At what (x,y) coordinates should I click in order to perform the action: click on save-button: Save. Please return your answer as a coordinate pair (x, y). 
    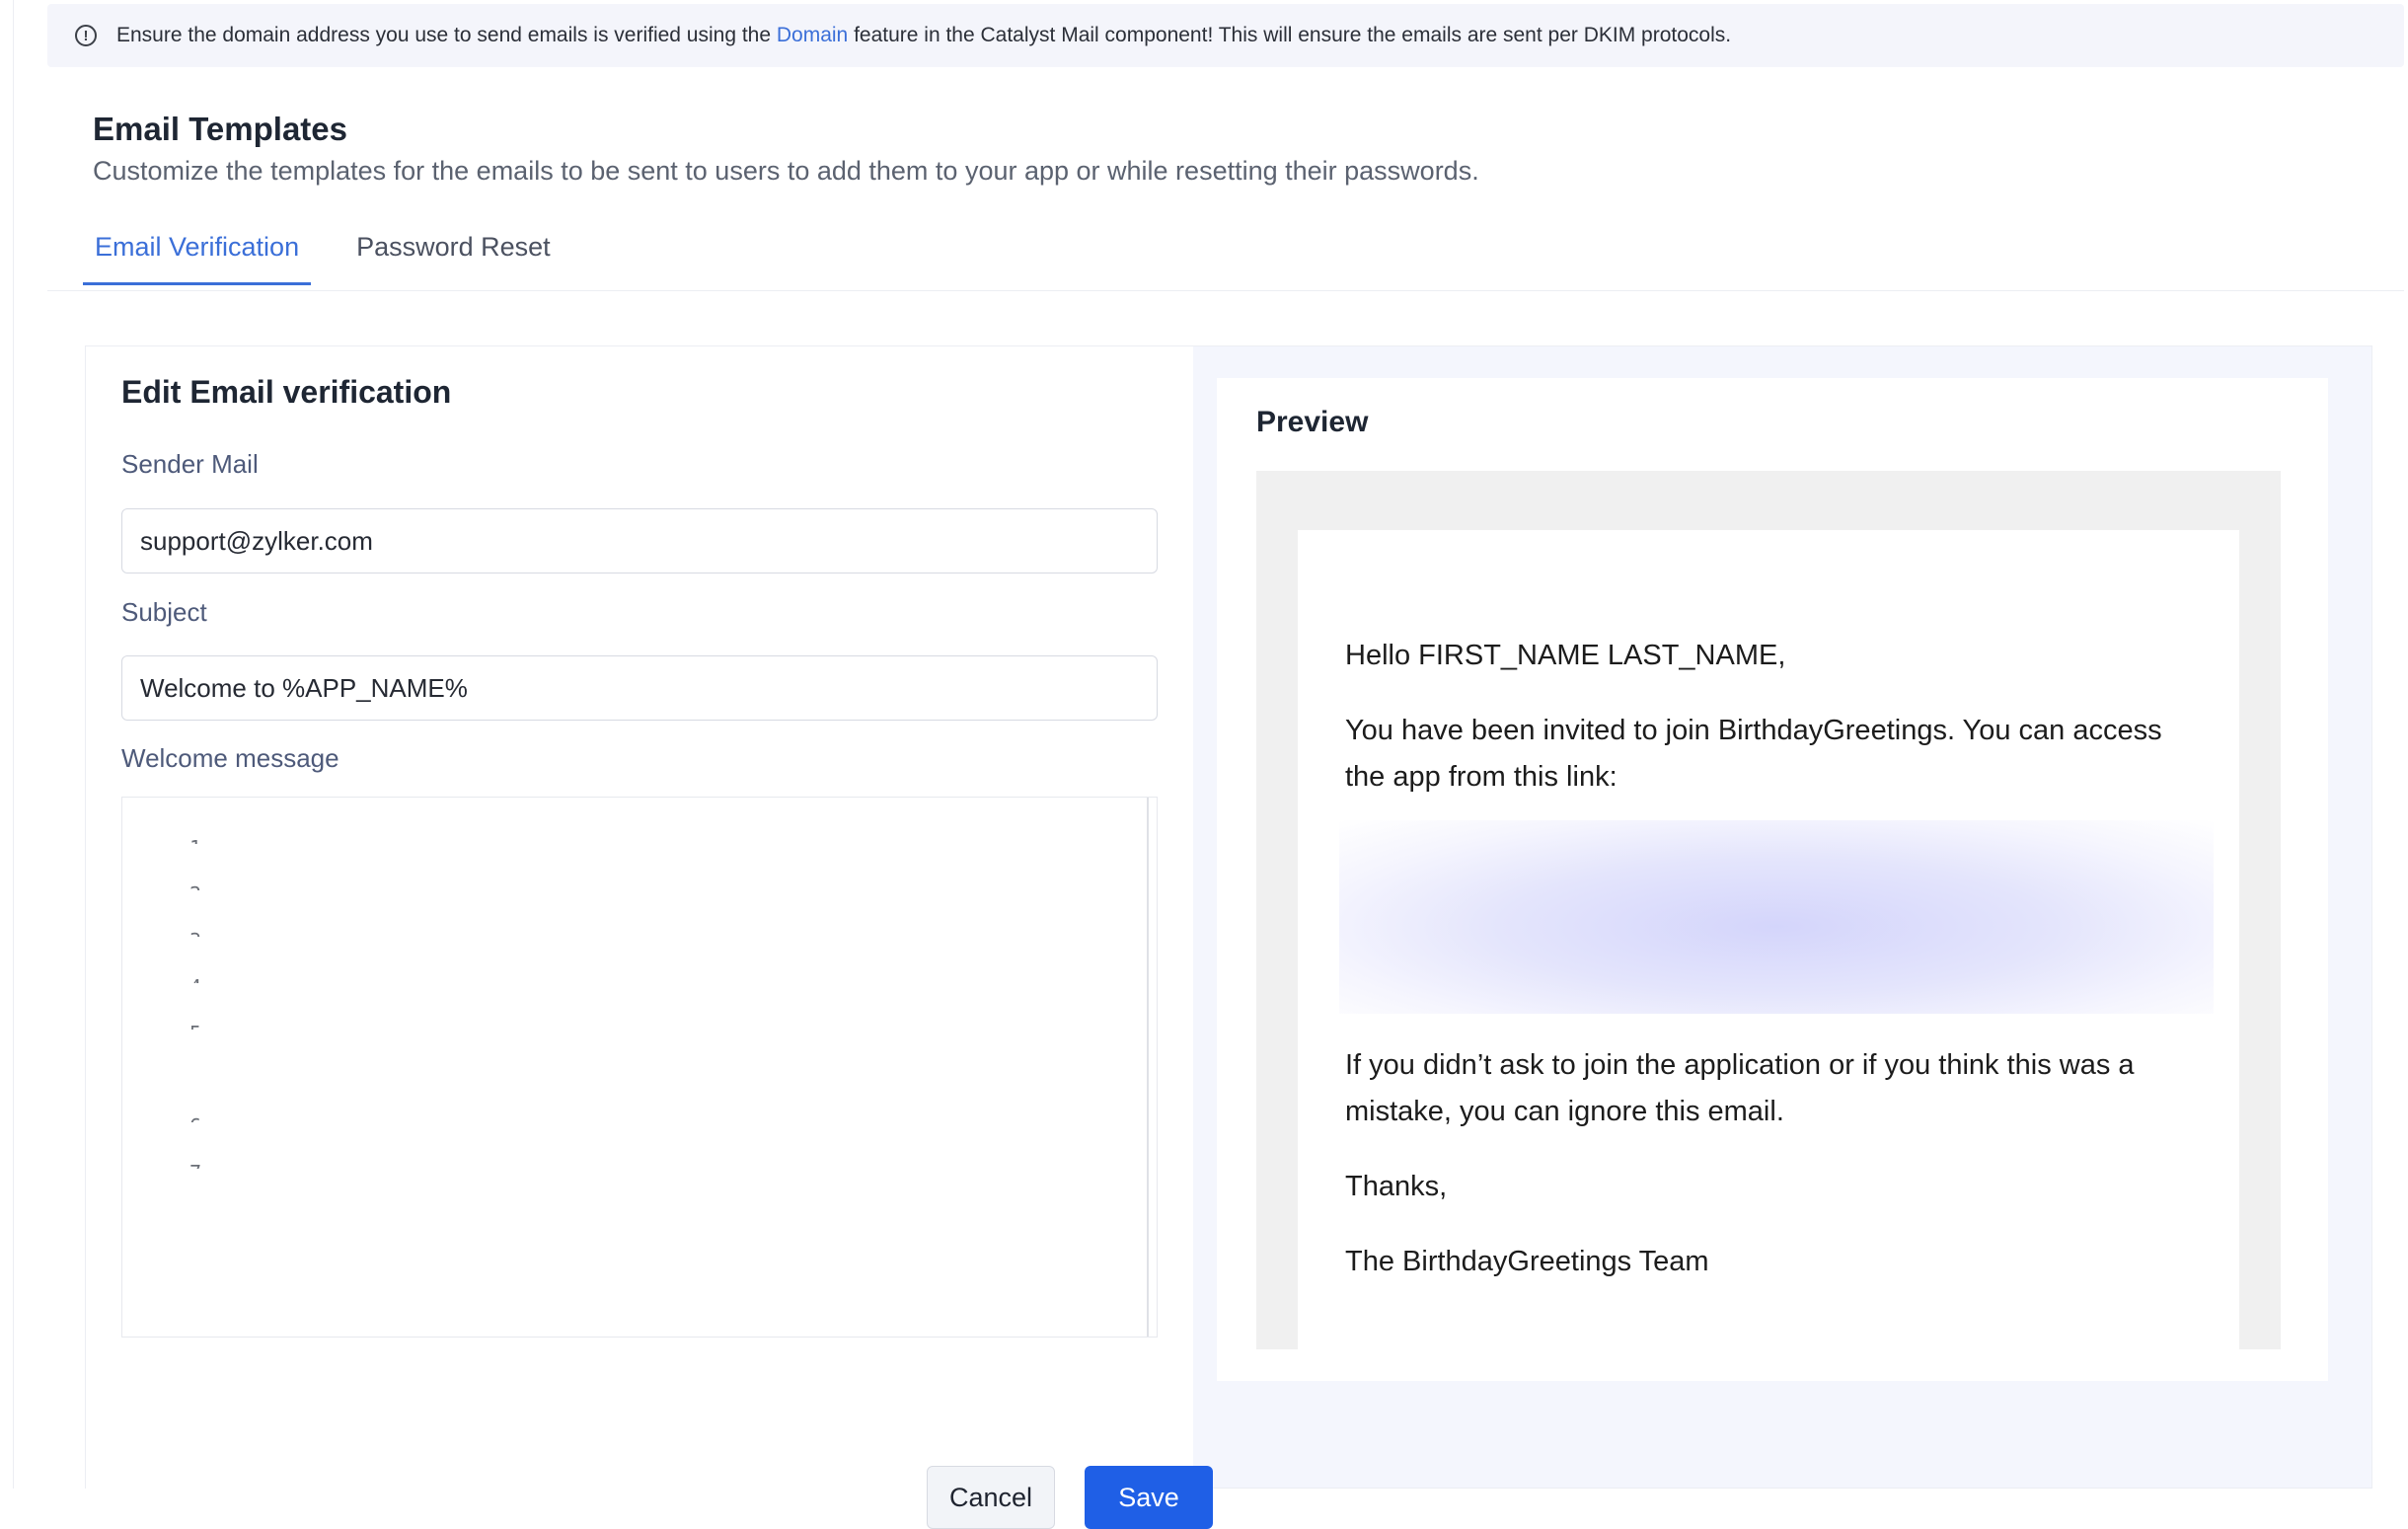
    Looking at the image, I should click on (1149, 1497).